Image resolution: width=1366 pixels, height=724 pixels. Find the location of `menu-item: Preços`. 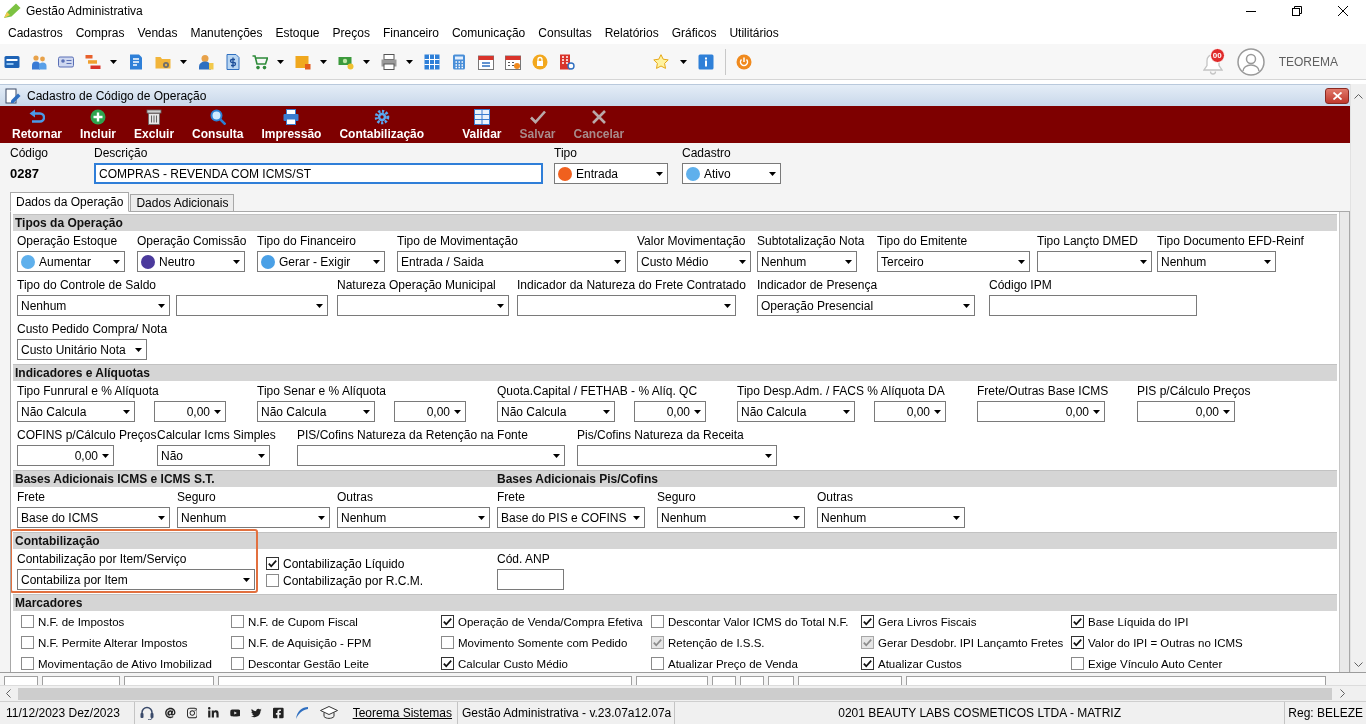

menu-item: Preços is located at coordinates (351, 33).